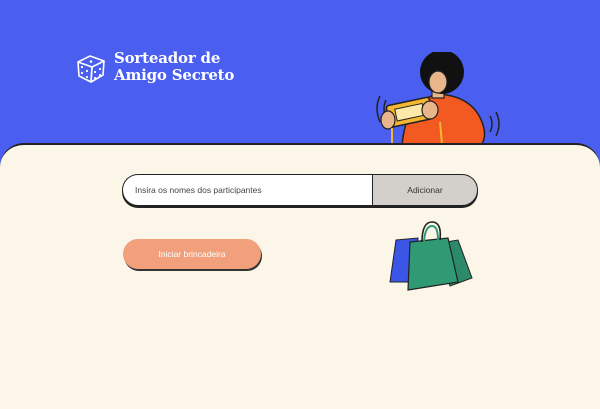  I want to click on app-title: Sorteador de Amigo Secreto, so click(174, 67).